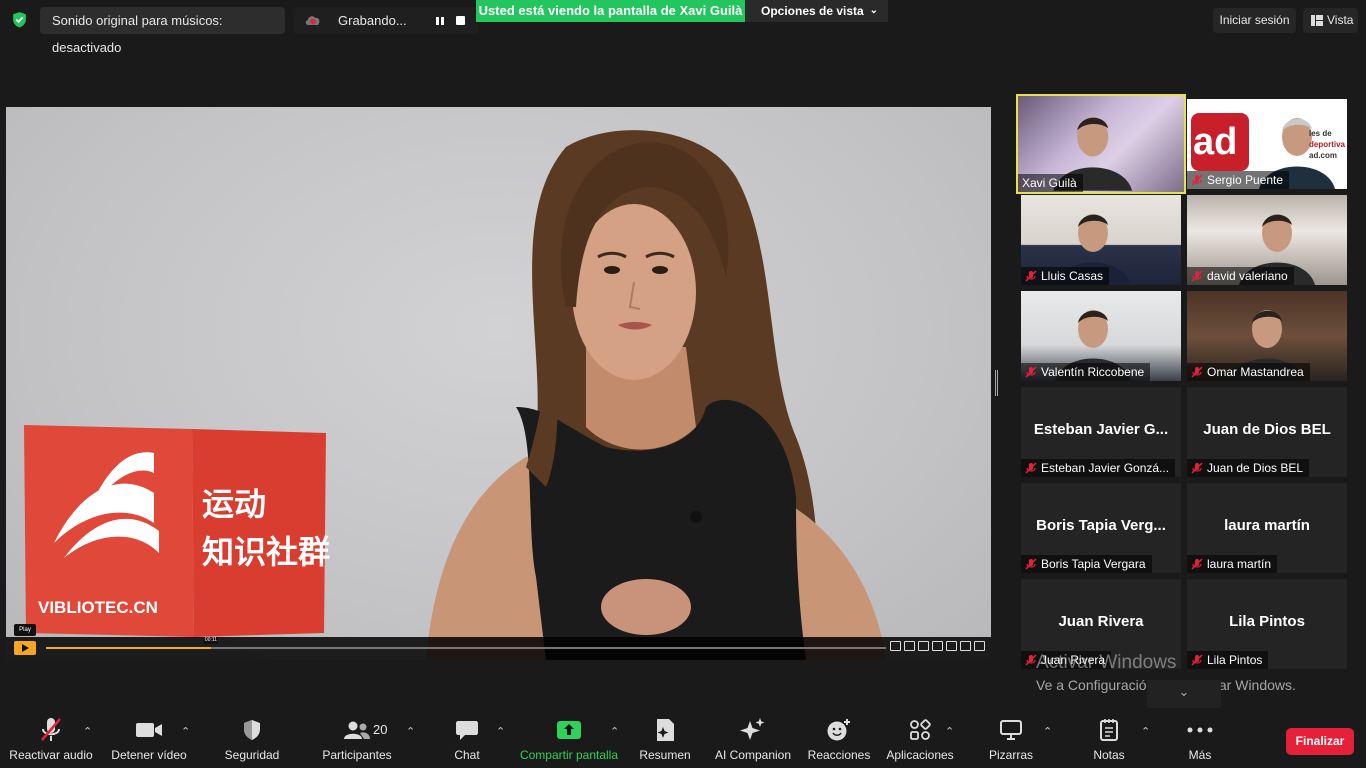  I want to click on play-button, so click(25, 648).